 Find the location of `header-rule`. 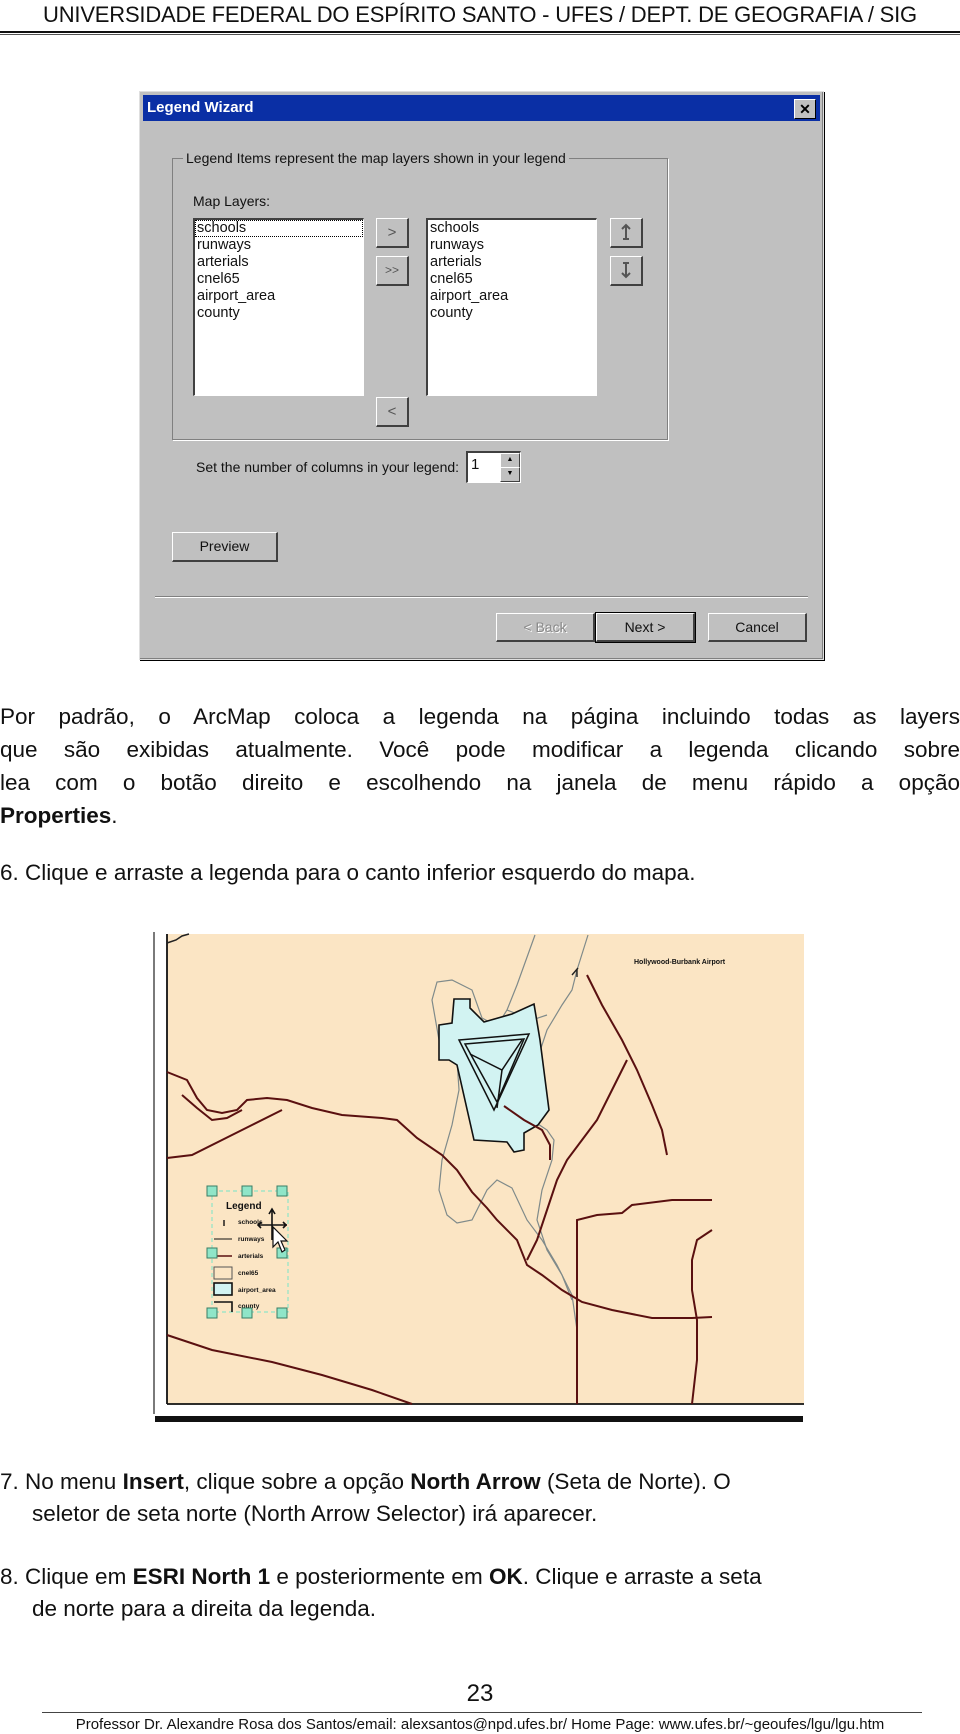

header-rule is located at coordinates (480, 32).